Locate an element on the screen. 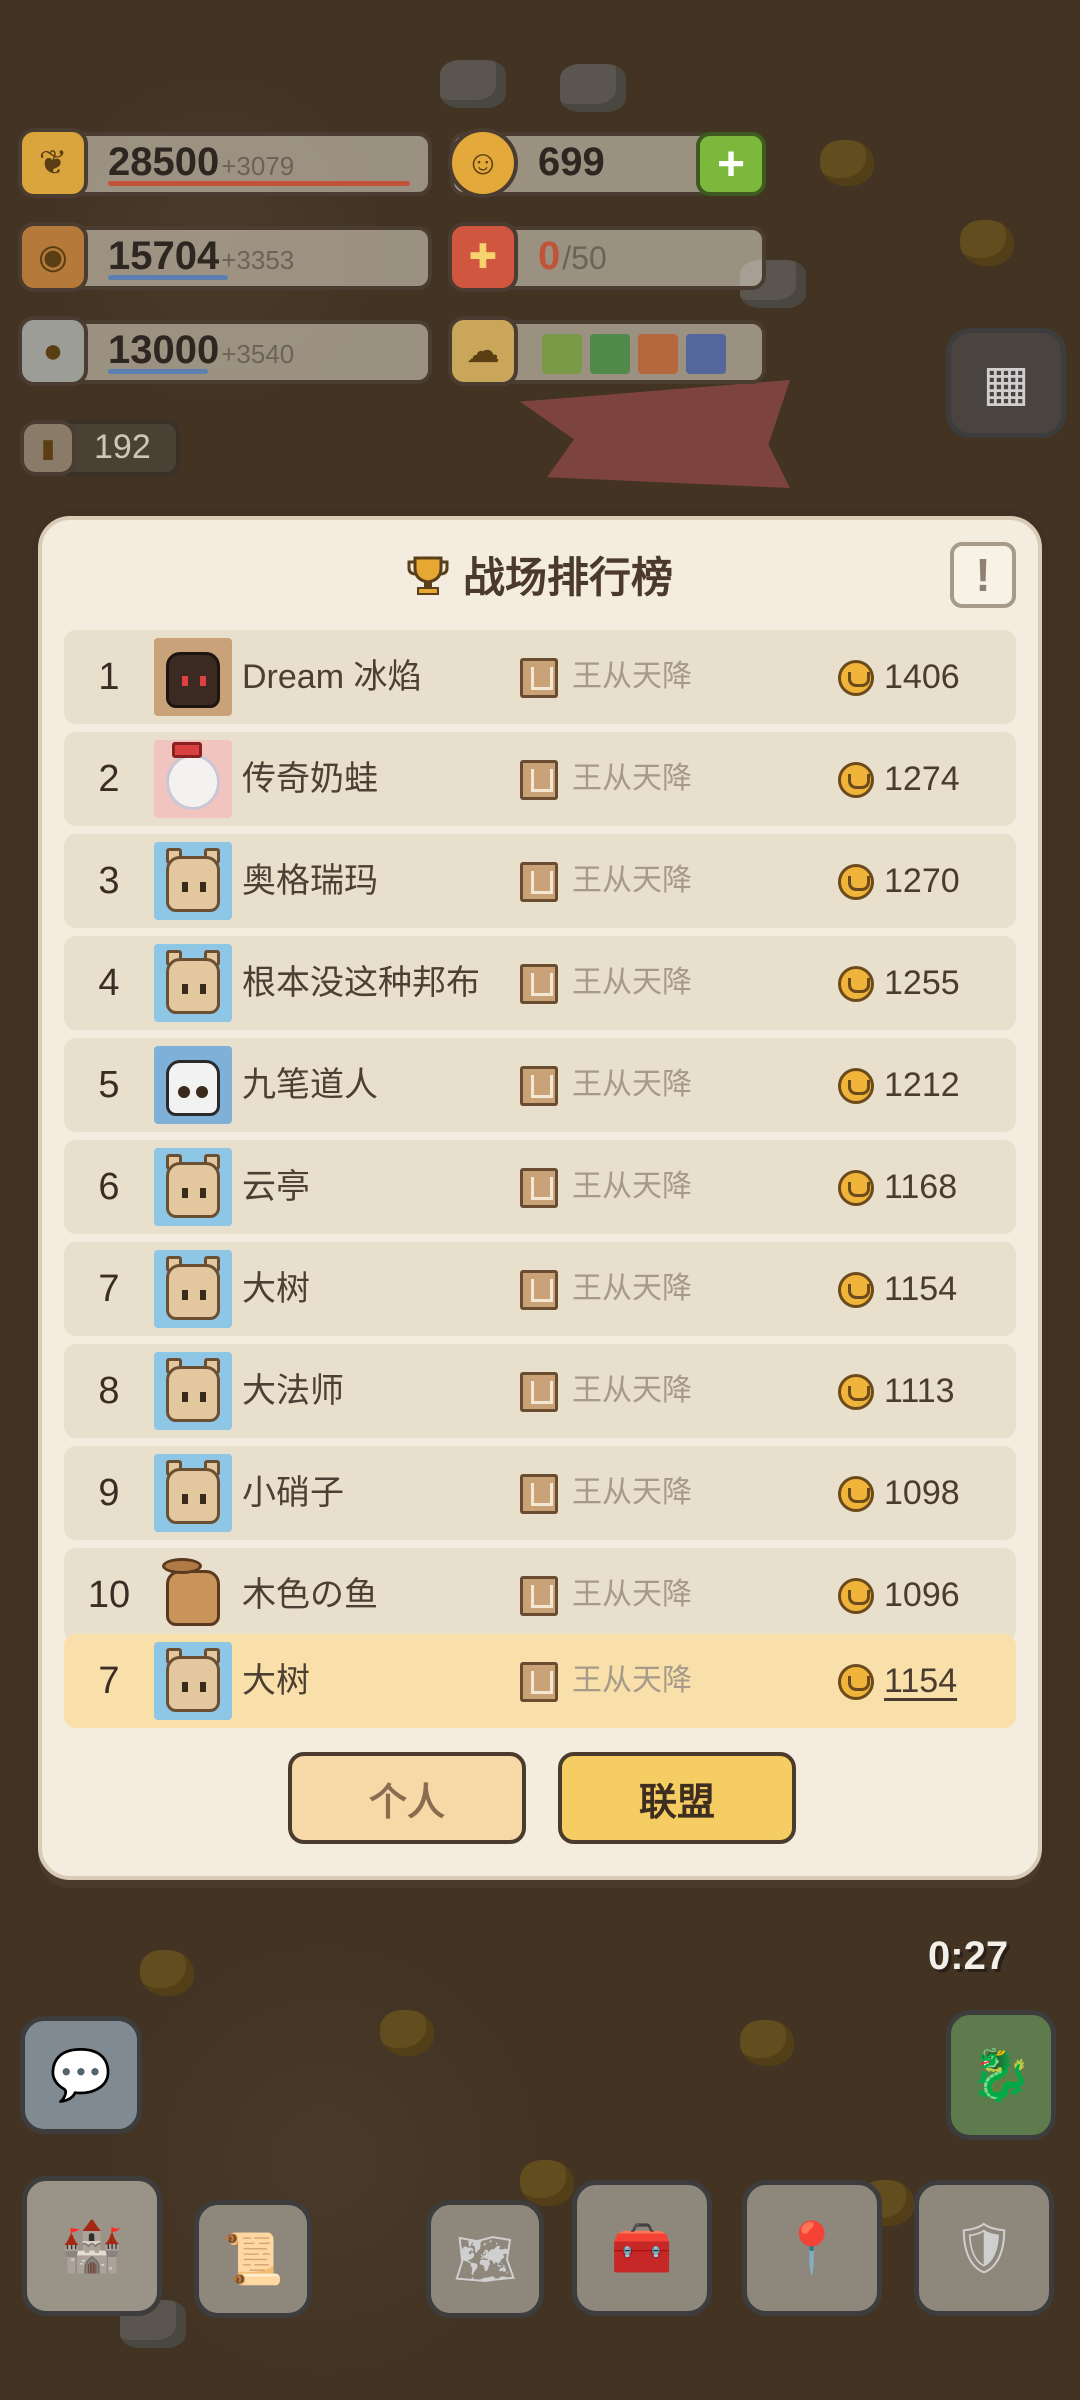 This screenshot has height=2400, width=1080. rank-number: 8 is located at coordinates (109, 1391).